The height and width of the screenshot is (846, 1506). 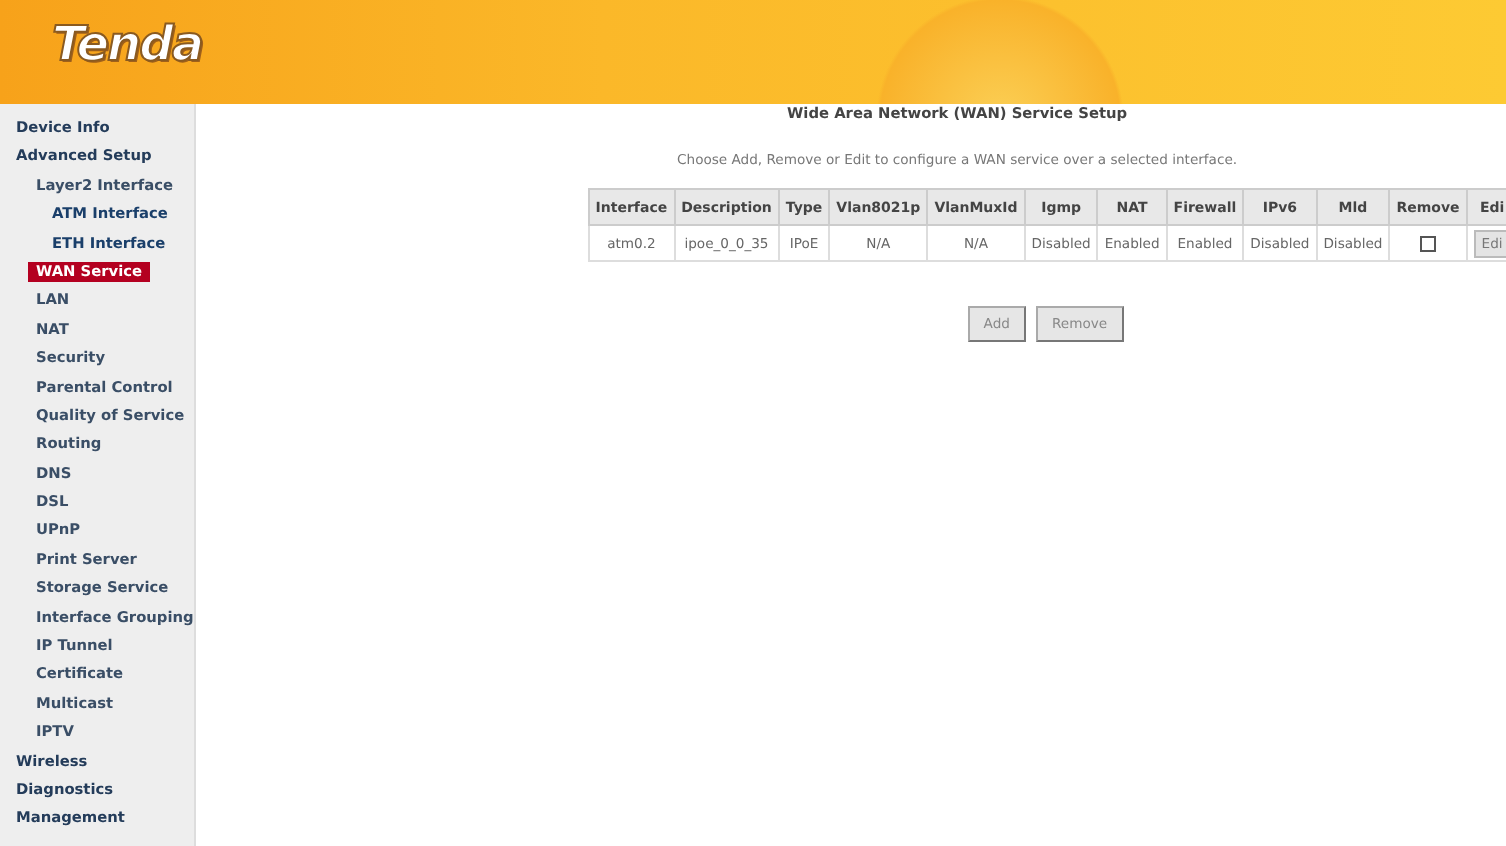 What do you see at coordinates (1428, 243) in the screenshot?
I see `remove-checkbox` at bounding box center [1428, 243].